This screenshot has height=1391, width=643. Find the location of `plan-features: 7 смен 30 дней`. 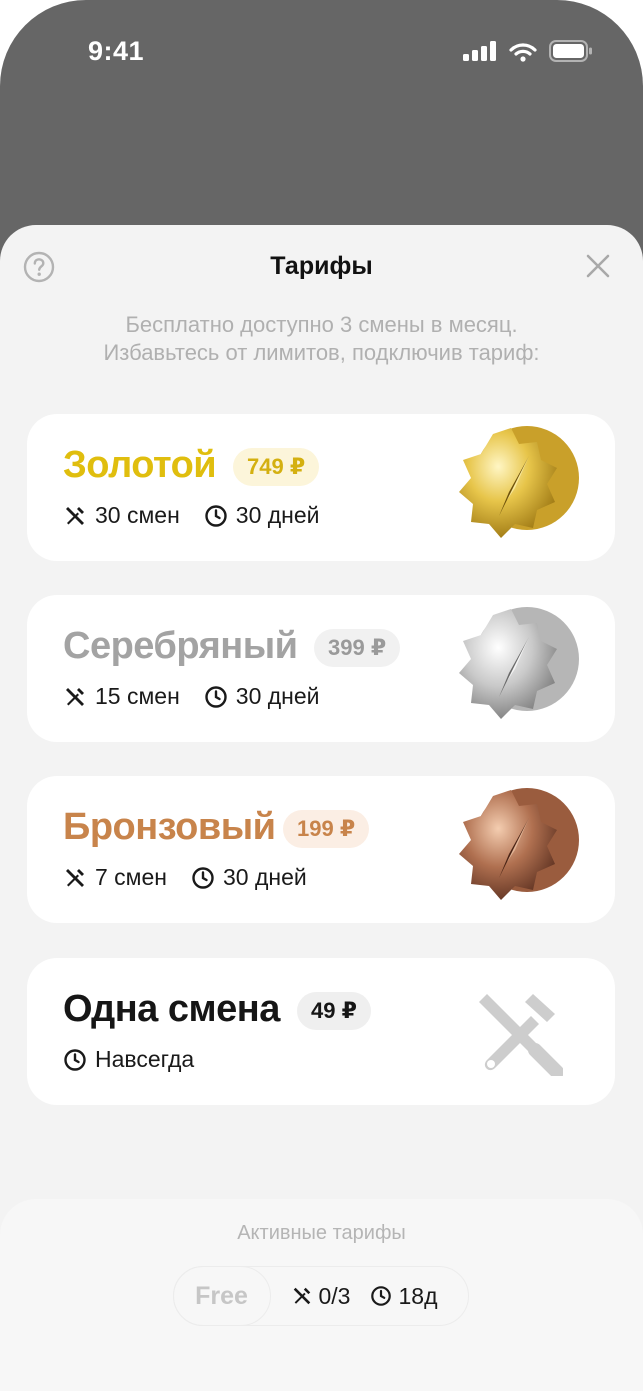

plan-features: 7 смен 30 дней is located at coordinates (197, 877).